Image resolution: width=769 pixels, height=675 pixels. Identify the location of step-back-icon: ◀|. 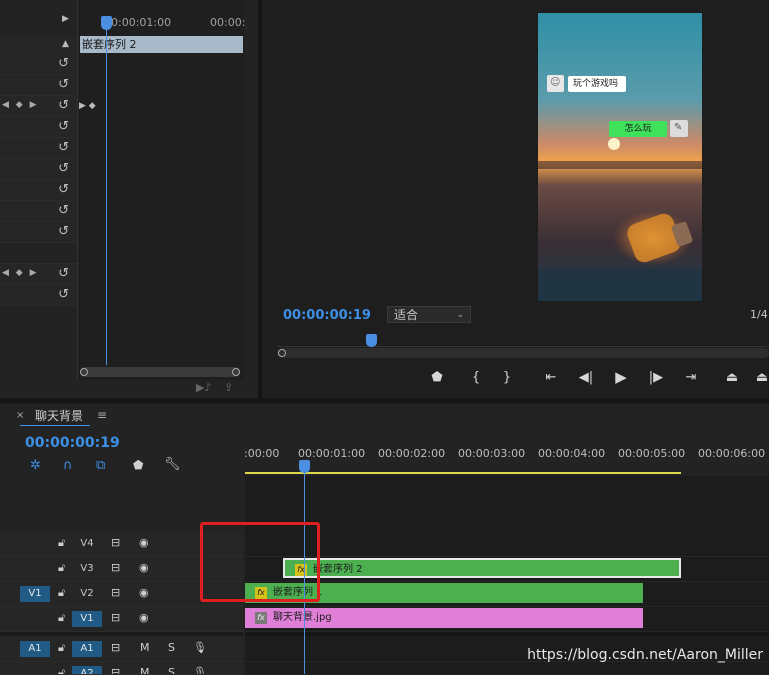
(586, 377).